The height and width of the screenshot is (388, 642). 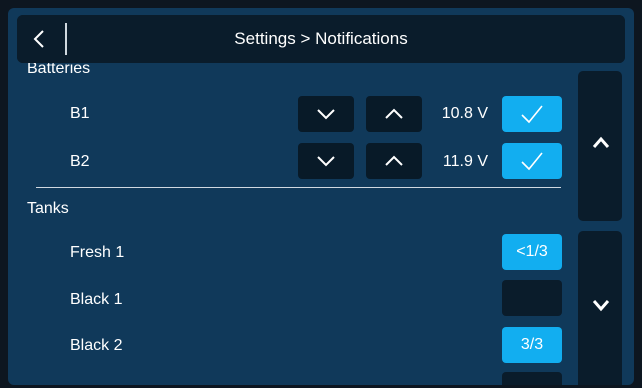 I want to click on tank-threshold-button, so click(x=532, y=298).